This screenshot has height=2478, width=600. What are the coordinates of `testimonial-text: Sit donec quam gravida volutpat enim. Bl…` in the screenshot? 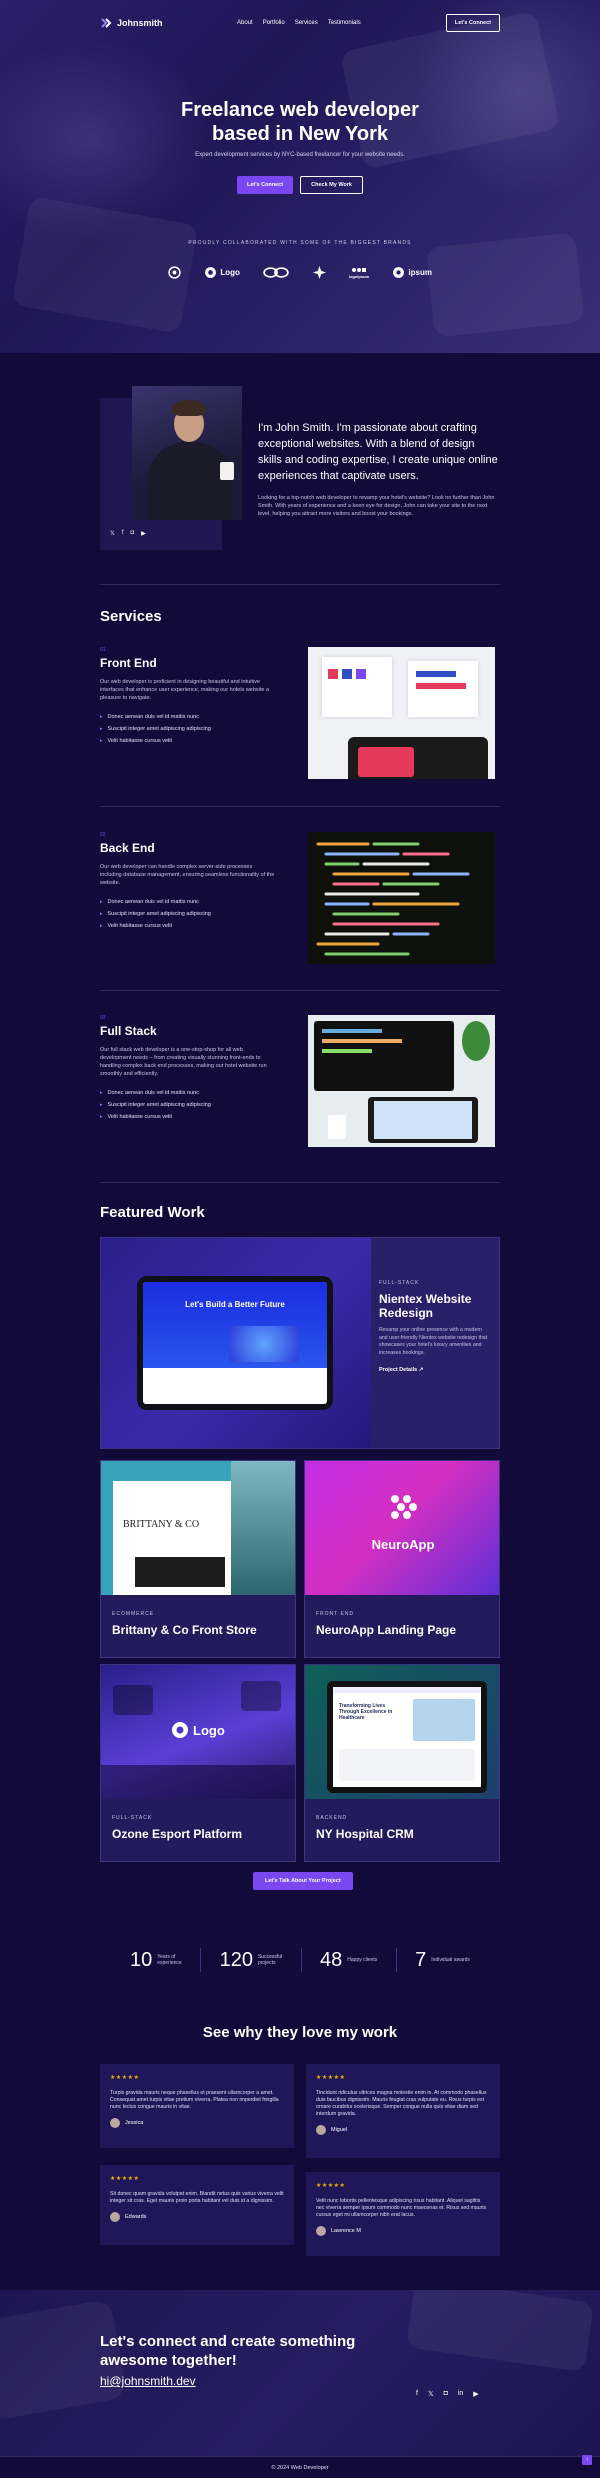 It's located at (197, 2197).